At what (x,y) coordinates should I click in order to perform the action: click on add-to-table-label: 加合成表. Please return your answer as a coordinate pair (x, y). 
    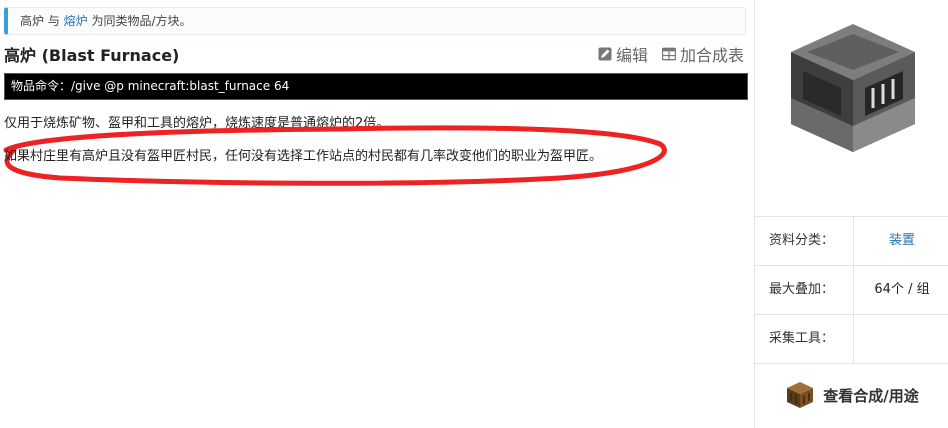
    Looking at the image, I should click on (711, 55).